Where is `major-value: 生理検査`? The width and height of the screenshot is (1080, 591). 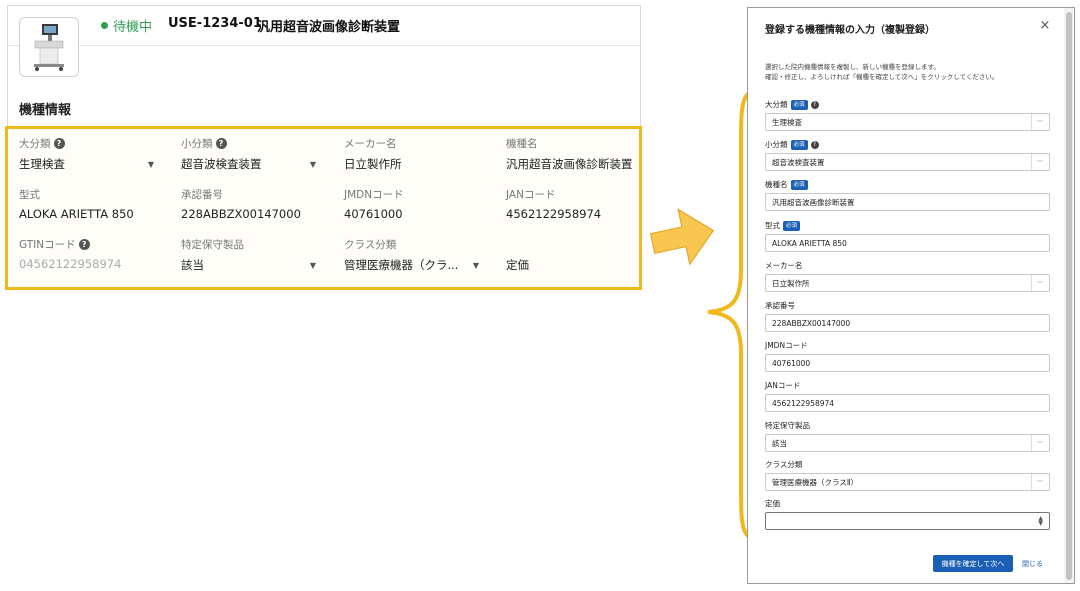 major-value: 生理検査 is located at coordinates (42, 164).